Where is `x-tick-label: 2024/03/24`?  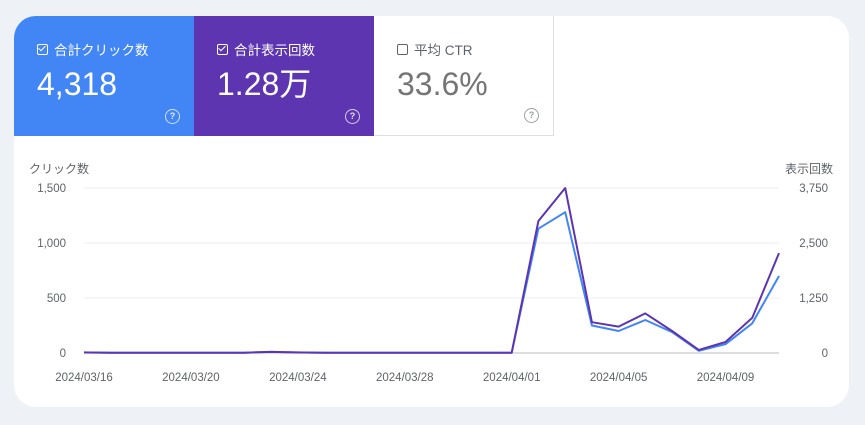
x-tick-label: 2024/03/24 is located at coordinates (298, 378).